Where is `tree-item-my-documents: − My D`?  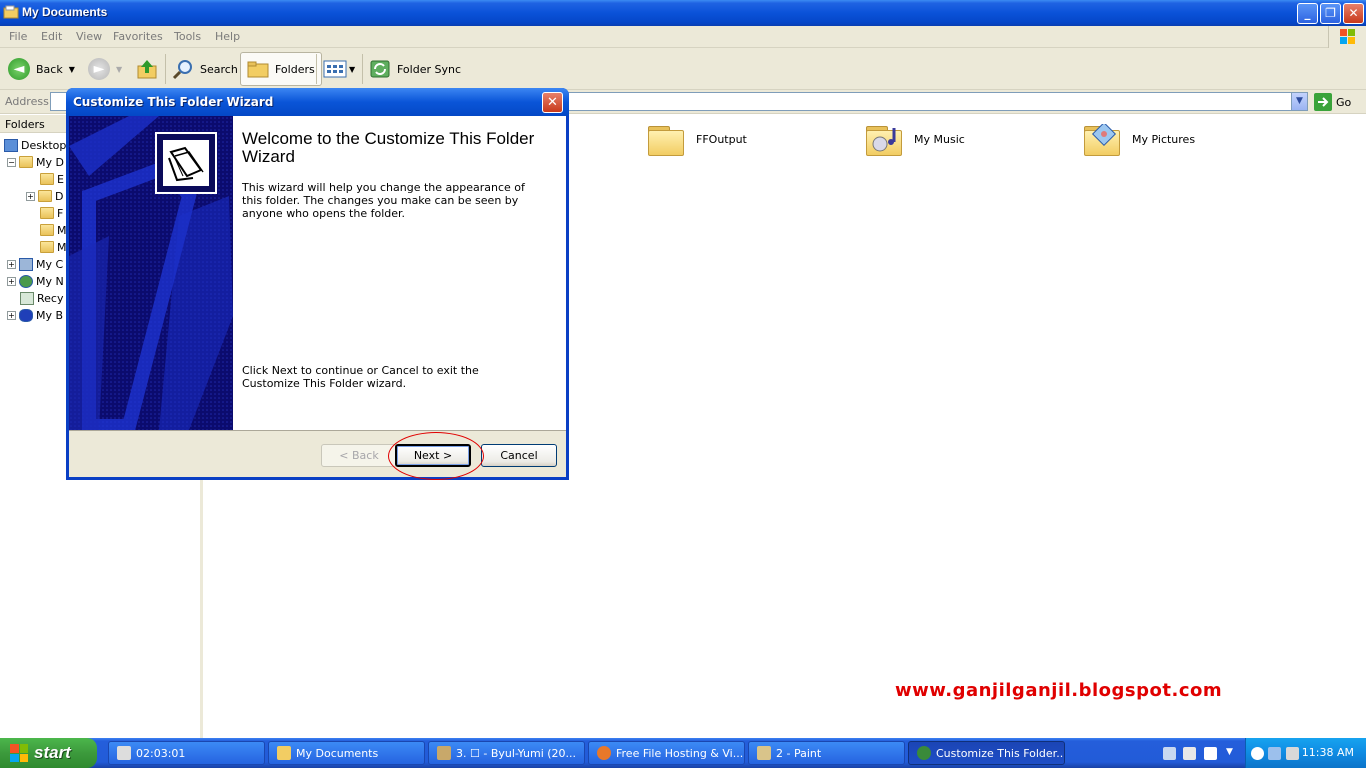
tree-item-my-documents: − My D is located at coordinates (35, 162).